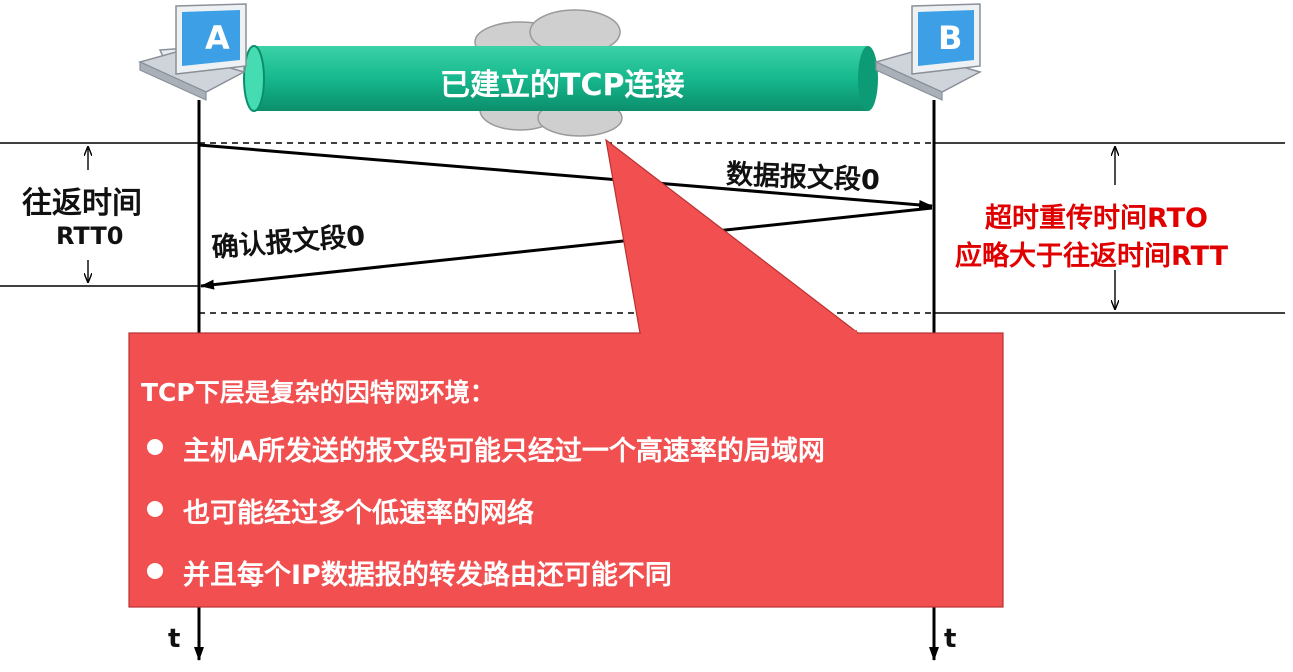 The image size is (1293, 672). What do you see at coordinates (217, 38) in the screenshot?
I see `host-a-label: A` at bounding box center [217, 38].